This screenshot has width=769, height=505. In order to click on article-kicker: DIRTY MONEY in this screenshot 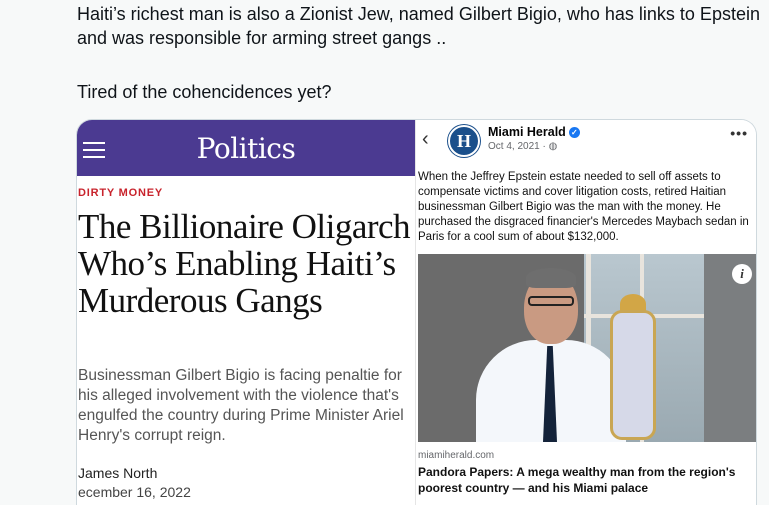, I will do `click(120, 193)`.